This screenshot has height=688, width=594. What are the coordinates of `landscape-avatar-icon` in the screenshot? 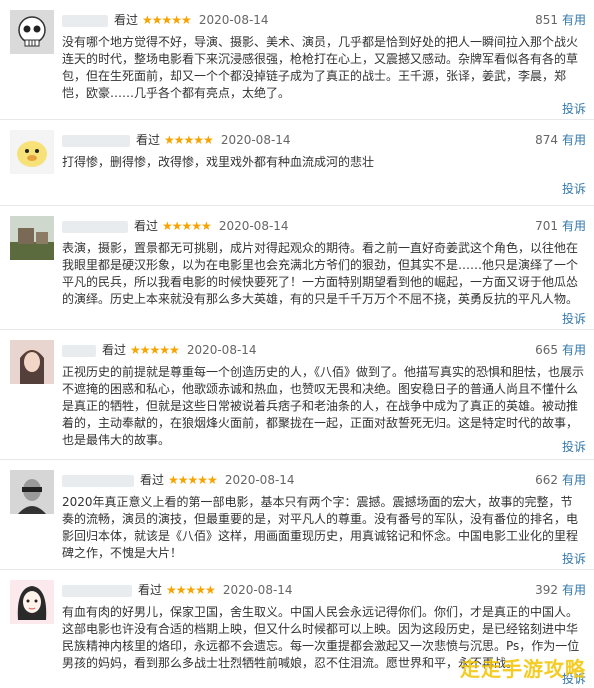 It's located at (32, 238).